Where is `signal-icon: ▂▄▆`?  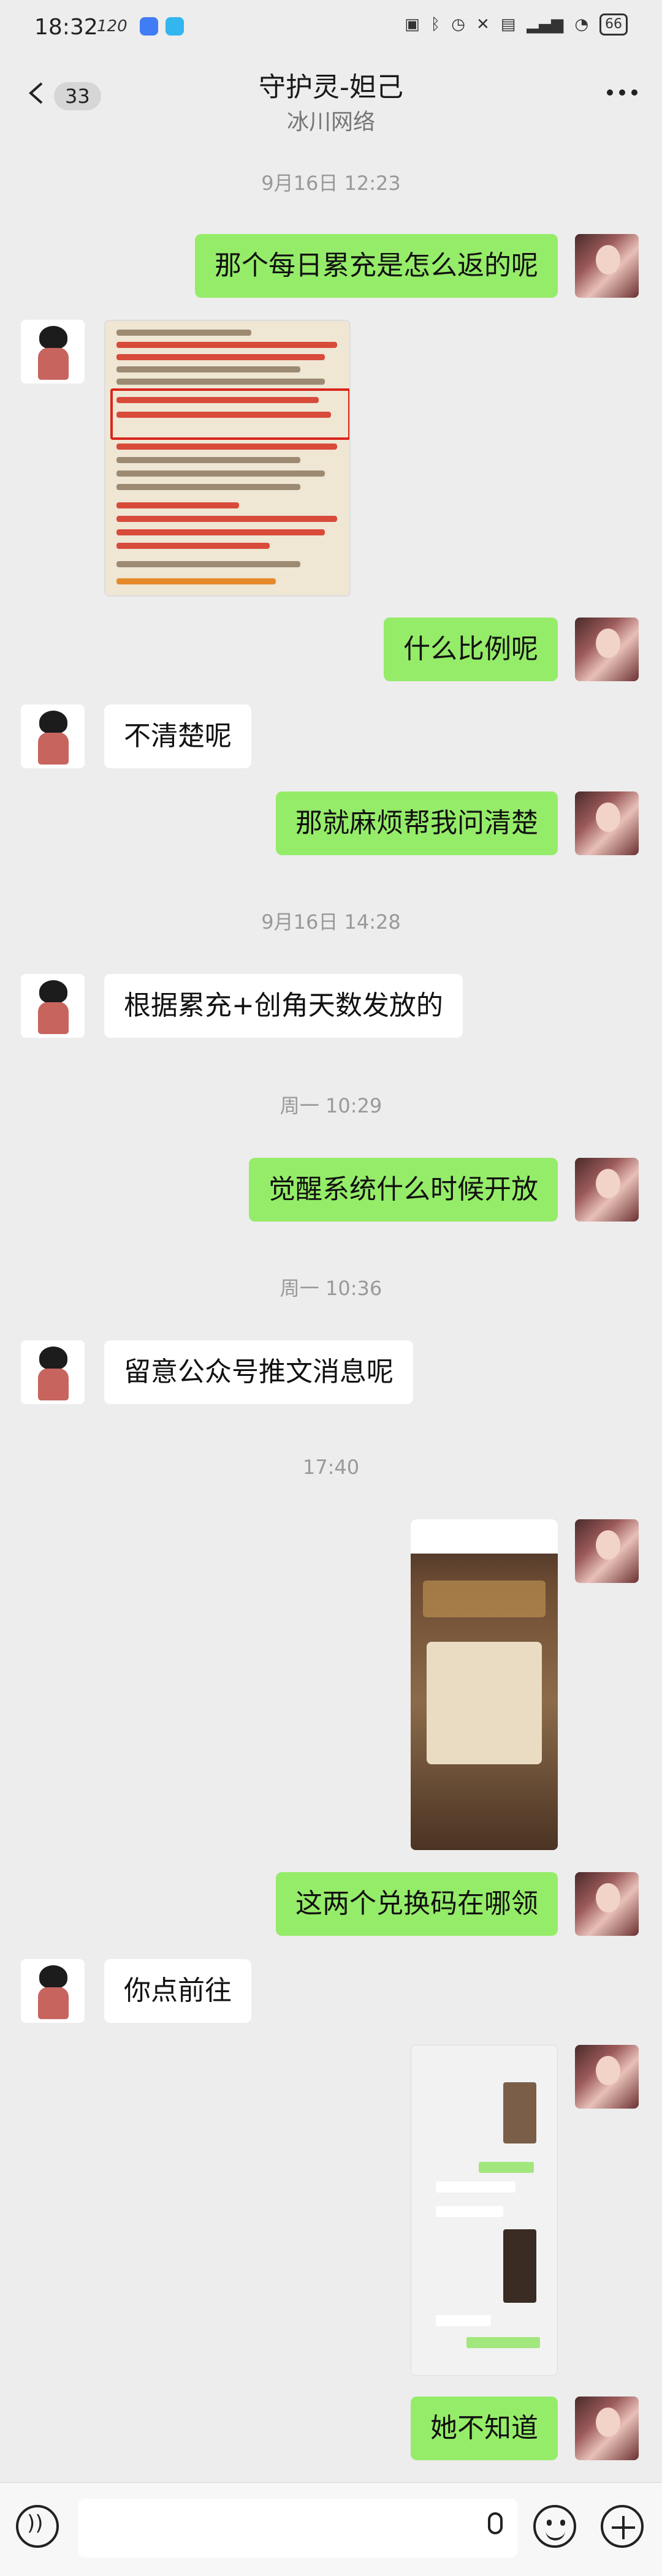 signal-icon: ▂▄▆ is located at coordinates (545, 24).